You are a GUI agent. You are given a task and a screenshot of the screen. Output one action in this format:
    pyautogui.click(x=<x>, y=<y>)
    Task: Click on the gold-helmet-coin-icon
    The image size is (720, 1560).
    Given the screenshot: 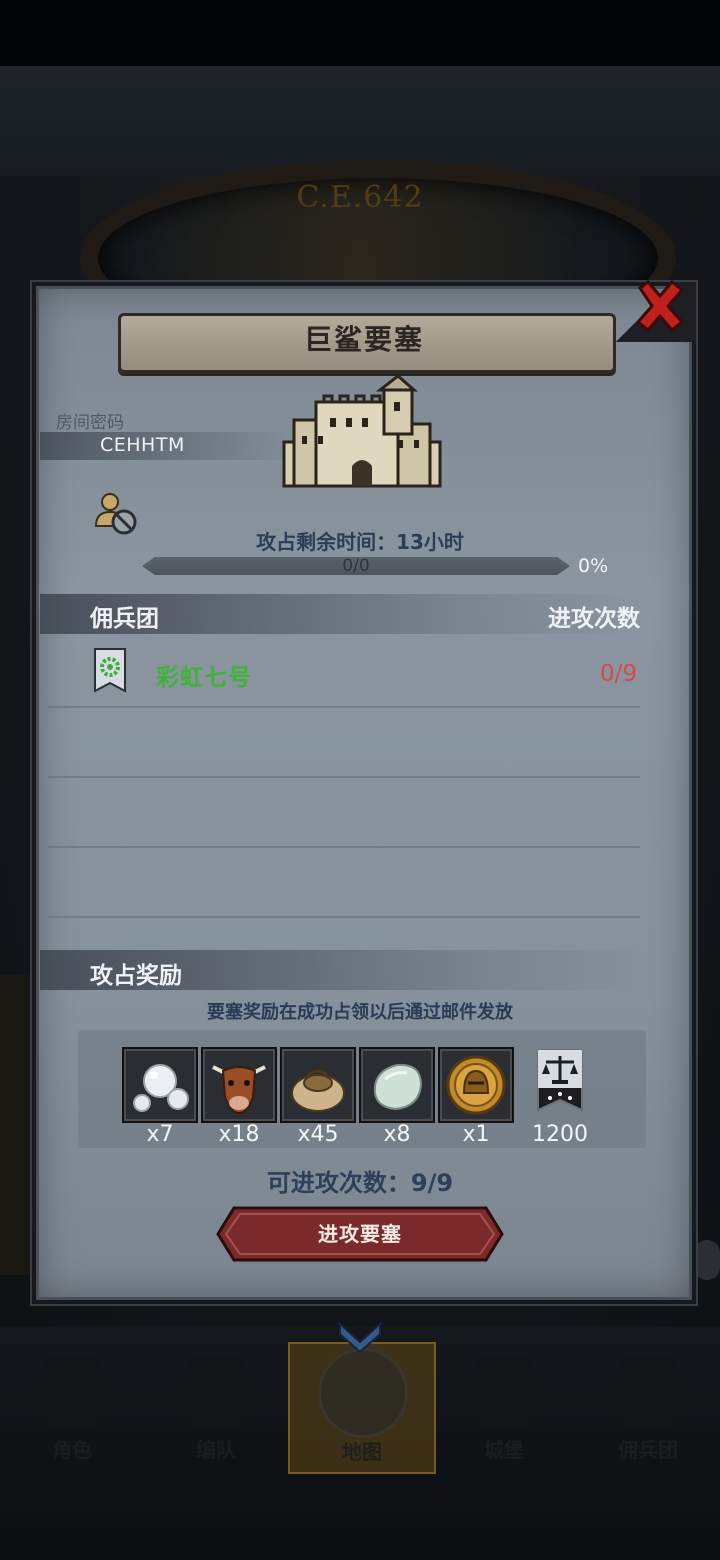 What is the action you would take?
    pyautogui.click(x=476, y=1085)
    